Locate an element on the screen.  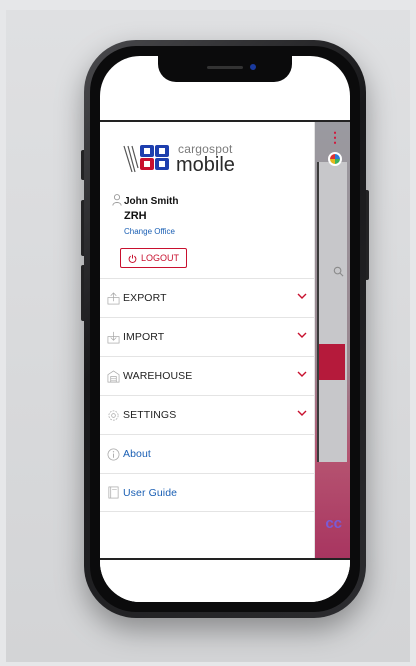
menu-label-export: EXPORT is located at coordinates (145, 298).